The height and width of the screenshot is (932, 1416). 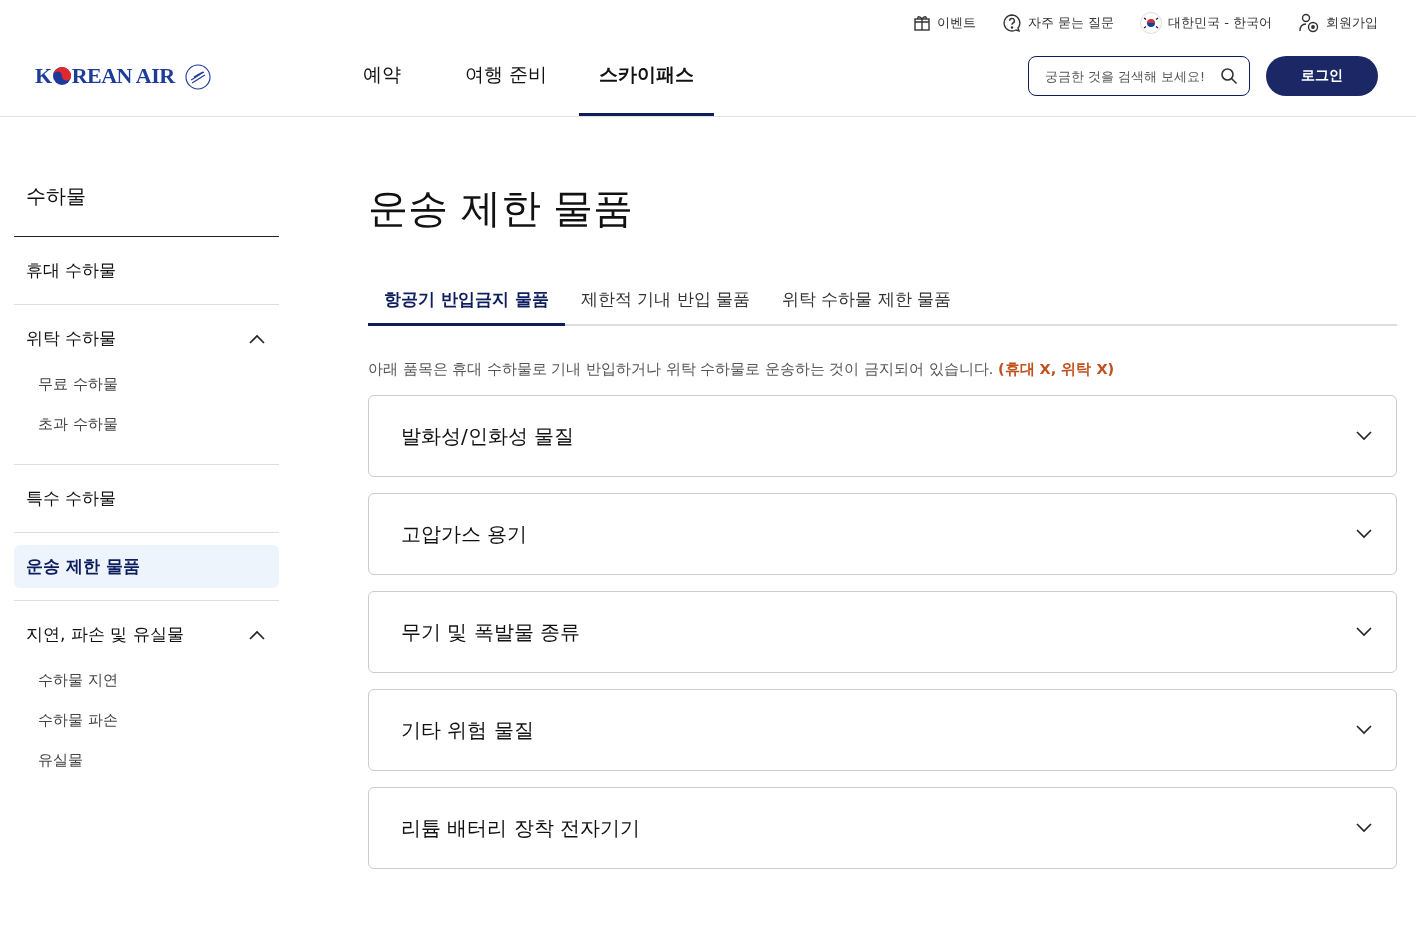 I want to click on page-title: 운송 제한 물품, so click(x=501, y=208).